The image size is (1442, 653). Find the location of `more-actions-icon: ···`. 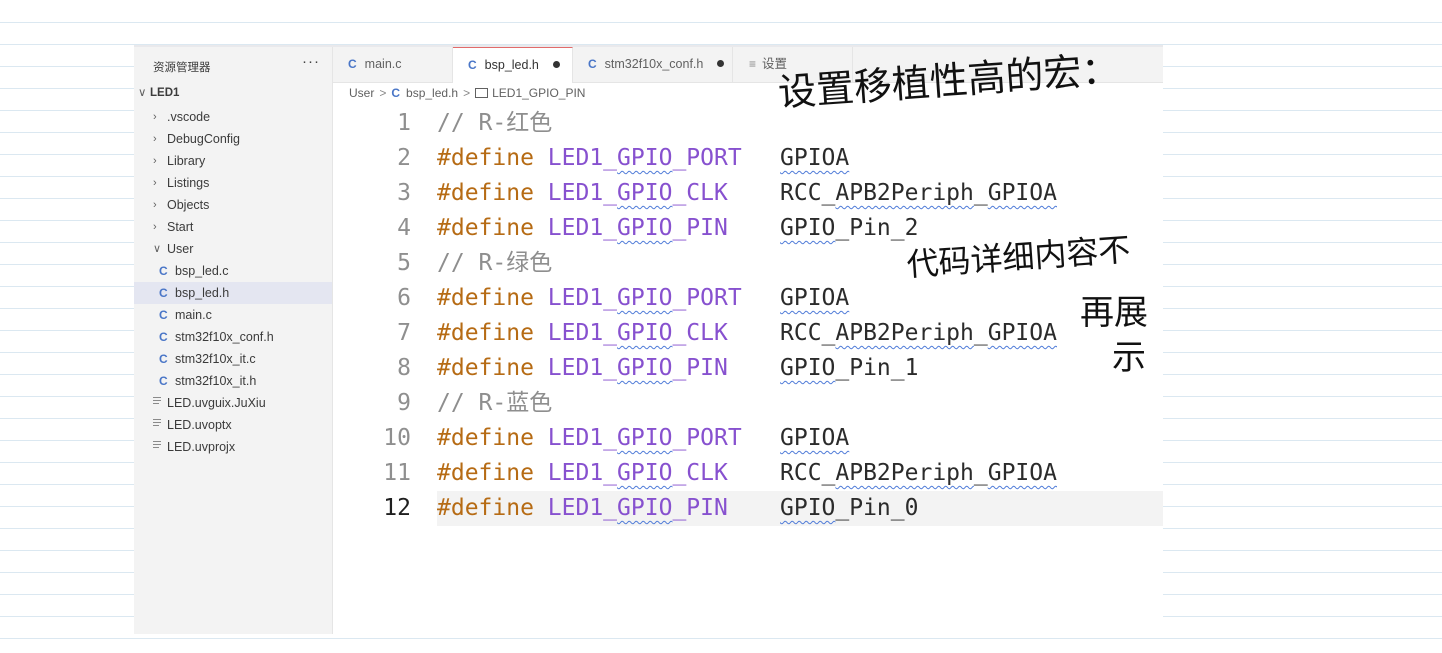

more-actions-icon: ··· is located at coordinates (311, 61).